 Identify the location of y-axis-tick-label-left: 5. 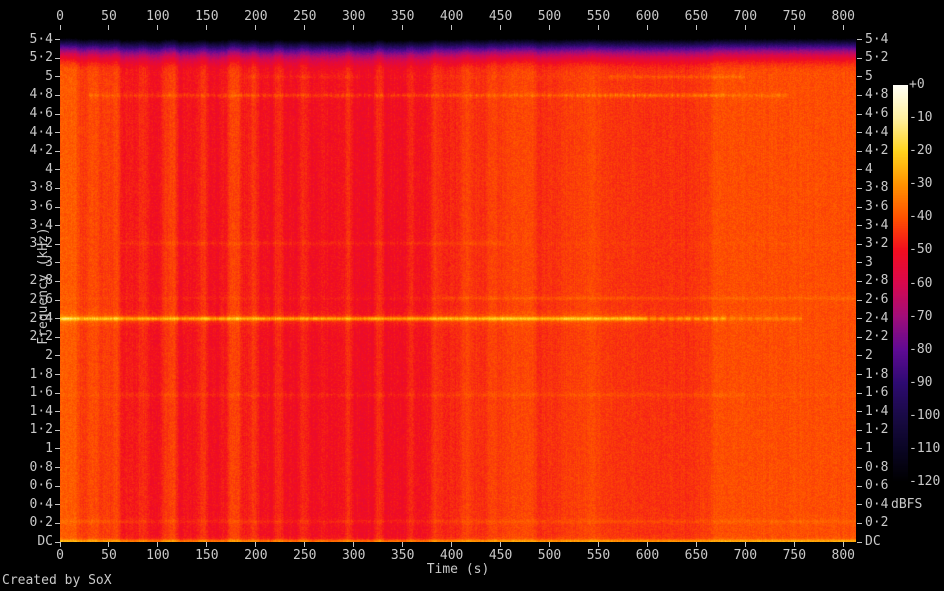
(49, 76).